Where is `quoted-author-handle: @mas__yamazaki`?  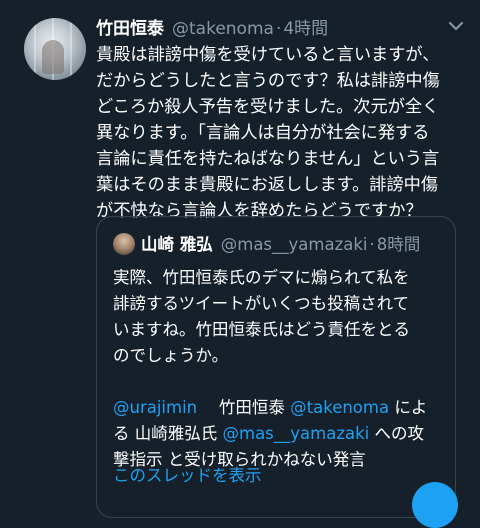 quoted-author-handle: @mas__yamazaki is located at coordinates (294, 244).